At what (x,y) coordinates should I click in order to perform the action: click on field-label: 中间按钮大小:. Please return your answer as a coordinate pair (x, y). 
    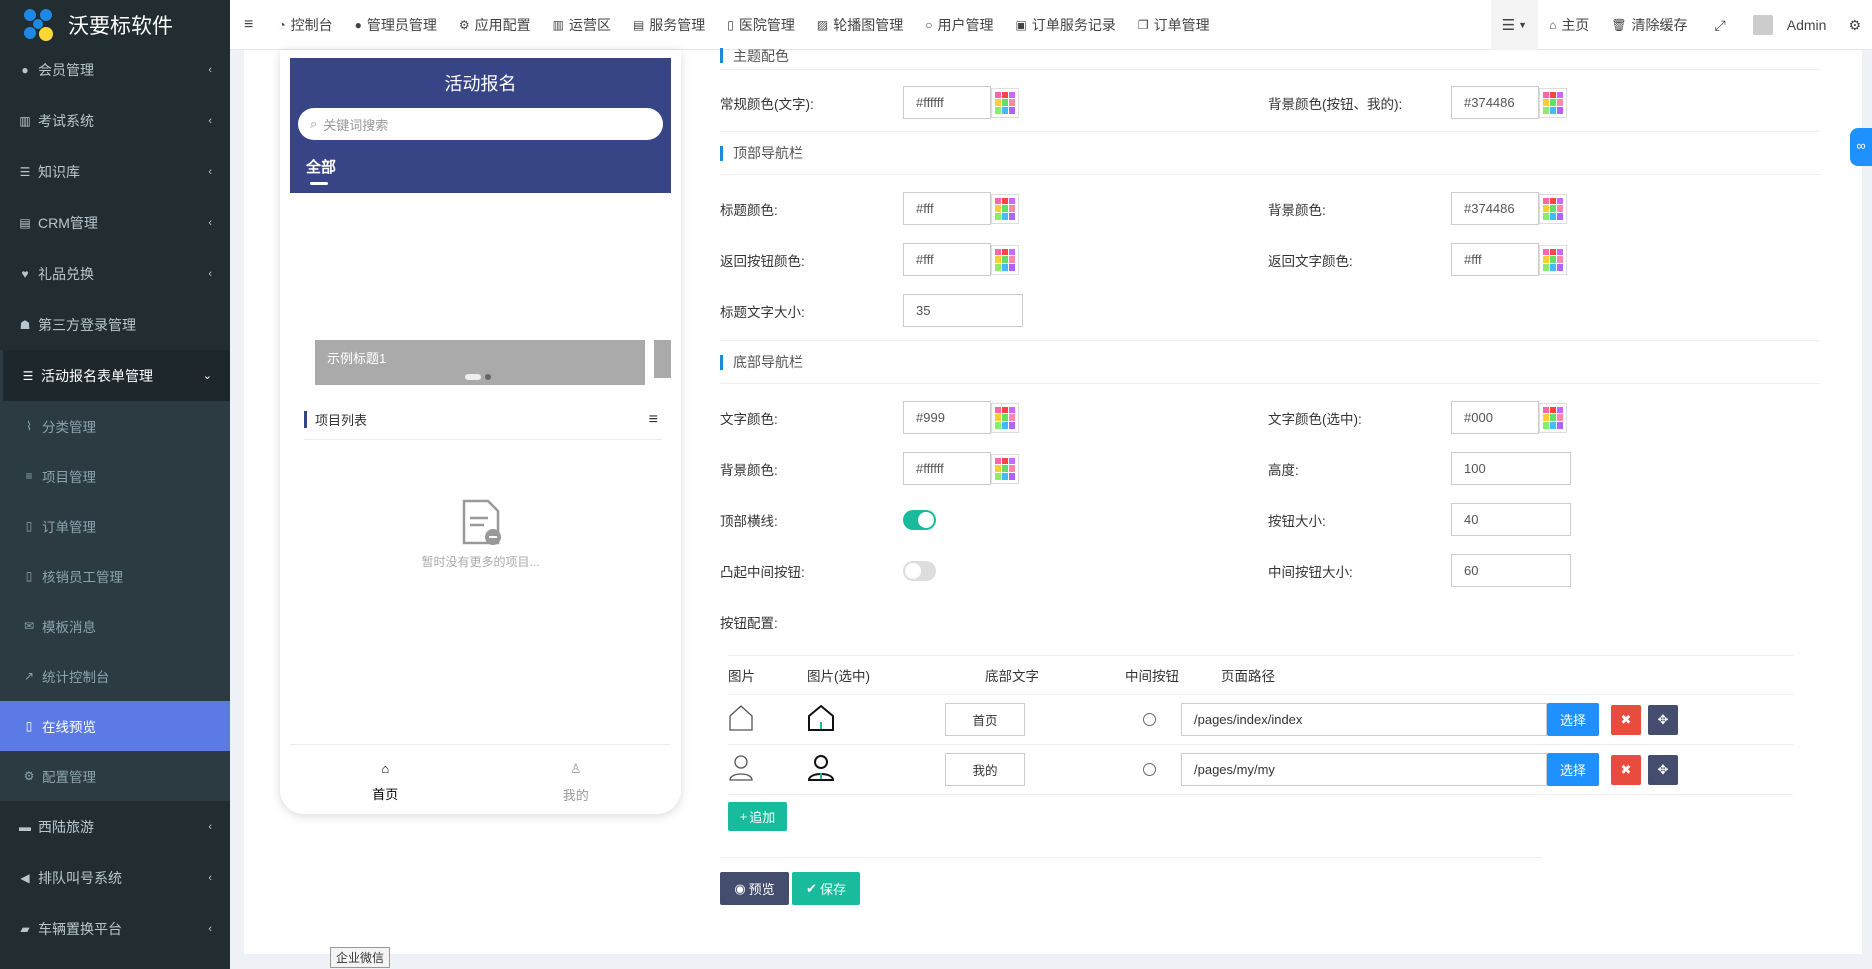
    Looking at the image, I should click on (1310, 572).